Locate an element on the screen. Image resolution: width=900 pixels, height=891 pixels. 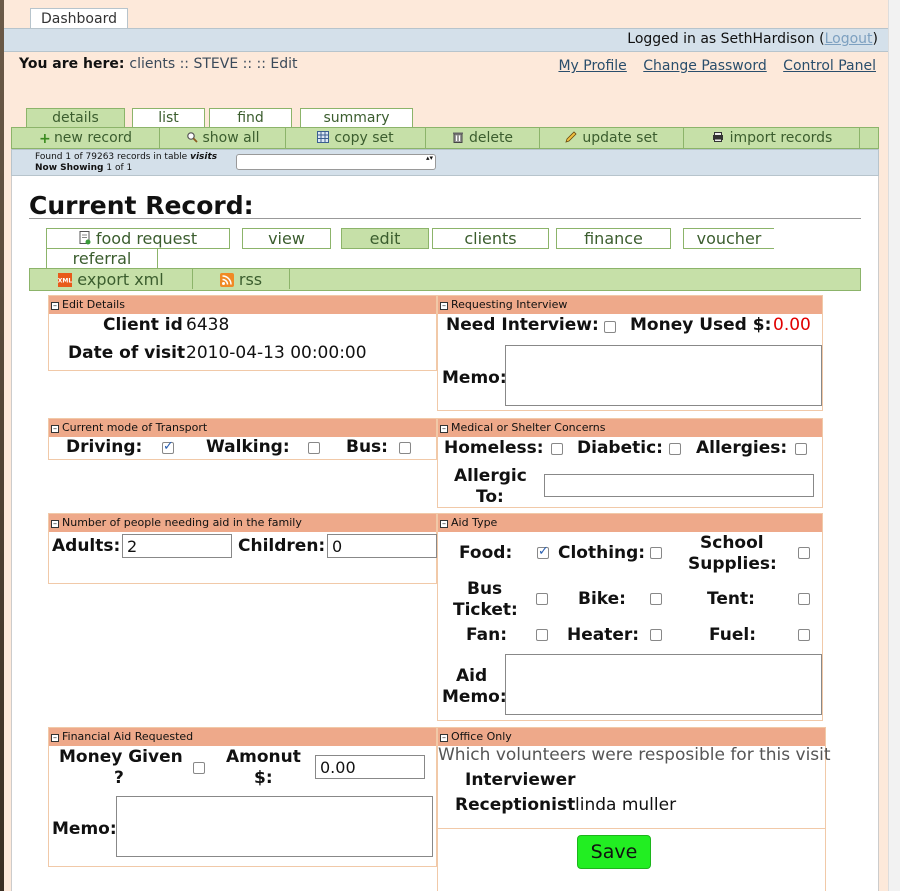
tab-list: list is located at coordinates (168, 118).